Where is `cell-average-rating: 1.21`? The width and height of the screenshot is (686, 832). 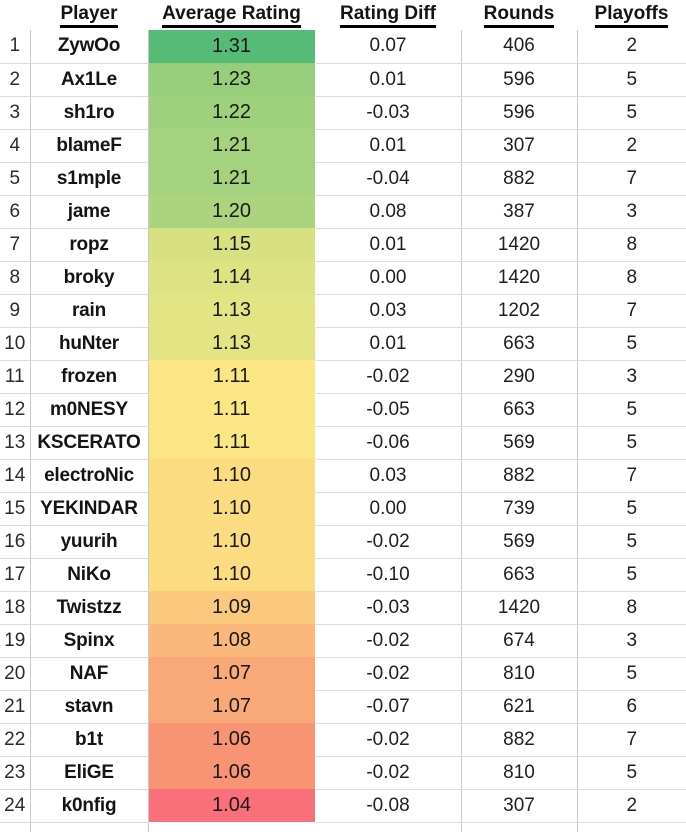 cell-average-rating: 1.21 is located at coordinates (231, 178).